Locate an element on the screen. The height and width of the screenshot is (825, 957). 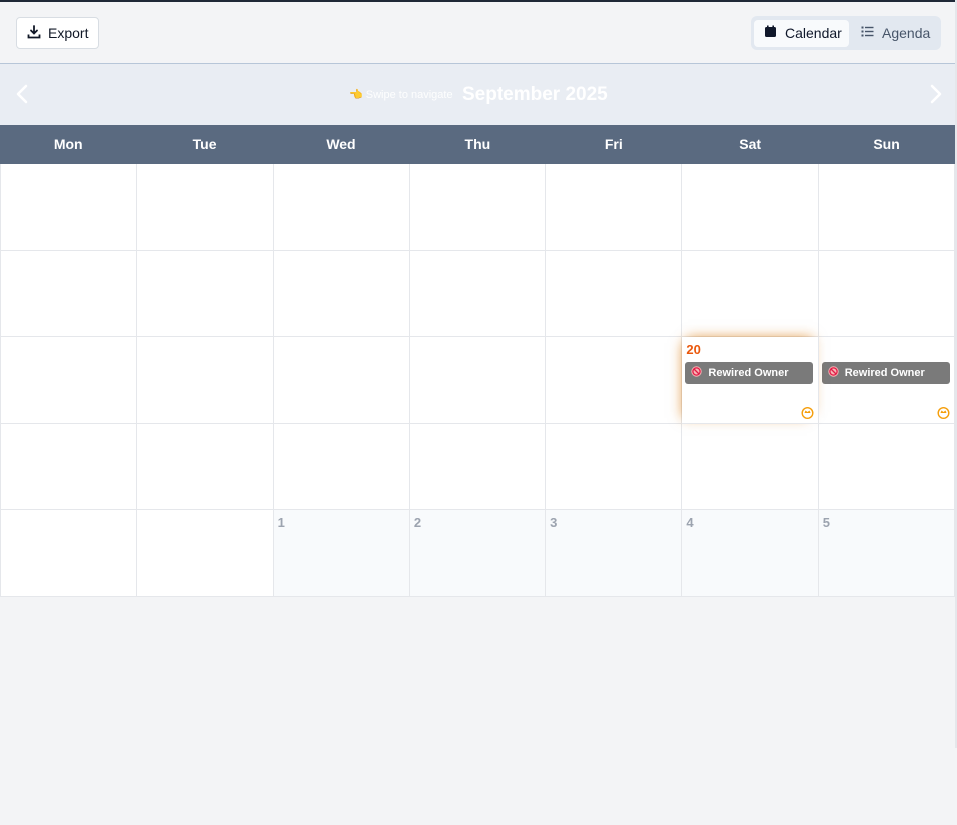
day-number: 1 is located at coordinates (281, 523).